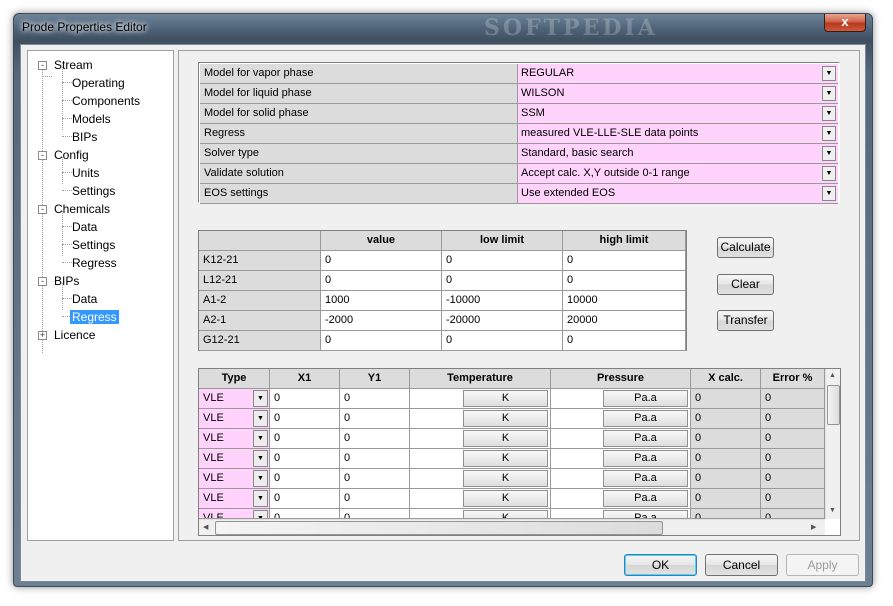 The image size is (893, 606). I want to click on scroll-down-icon: ▼, so click(832, 510).